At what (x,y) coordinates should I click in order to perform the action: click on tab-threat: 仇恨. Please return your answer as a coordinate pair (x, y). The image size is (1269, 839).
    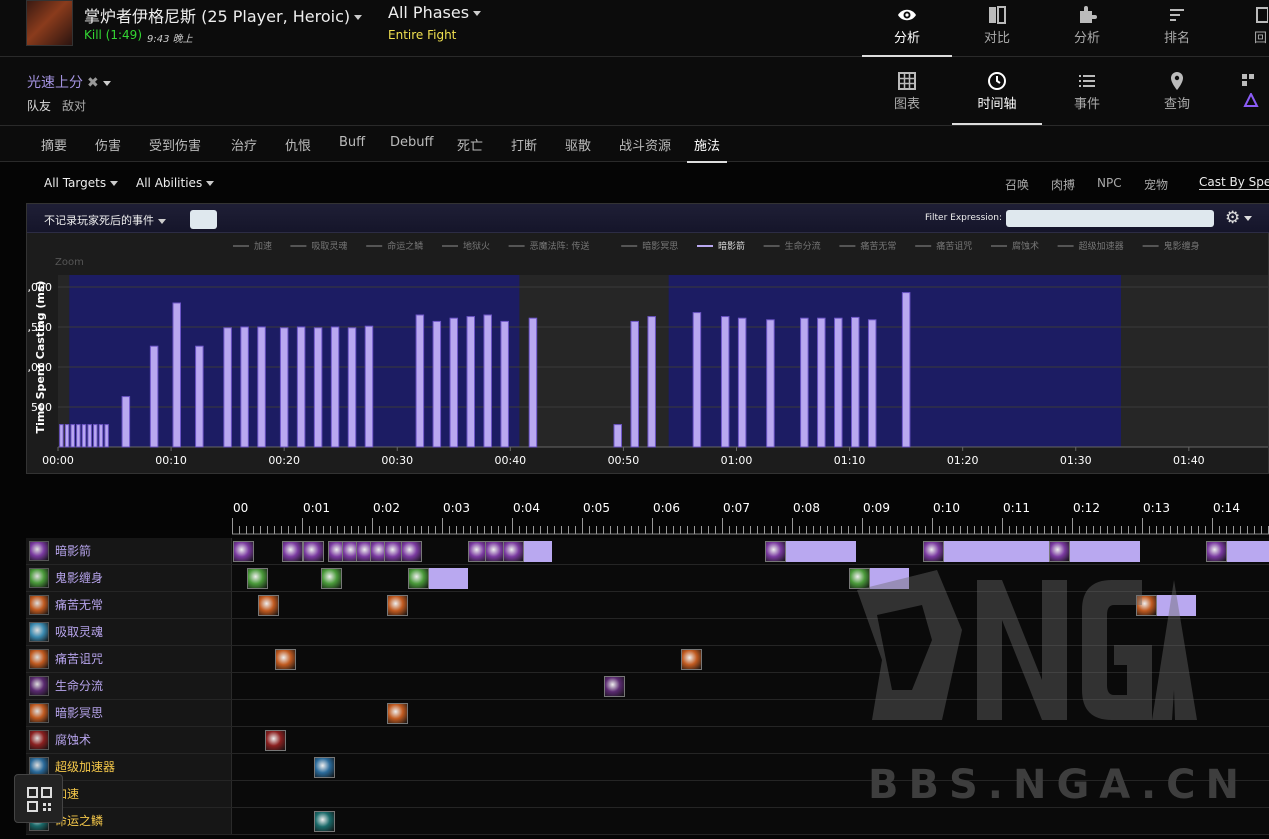
    Looking at the image, I should click on (298, 144).